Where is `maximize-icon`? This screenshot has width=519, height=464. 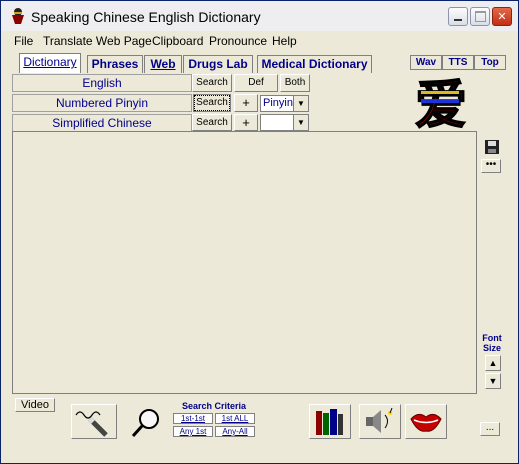 maximize-icon is located at coordinates (480, 16).